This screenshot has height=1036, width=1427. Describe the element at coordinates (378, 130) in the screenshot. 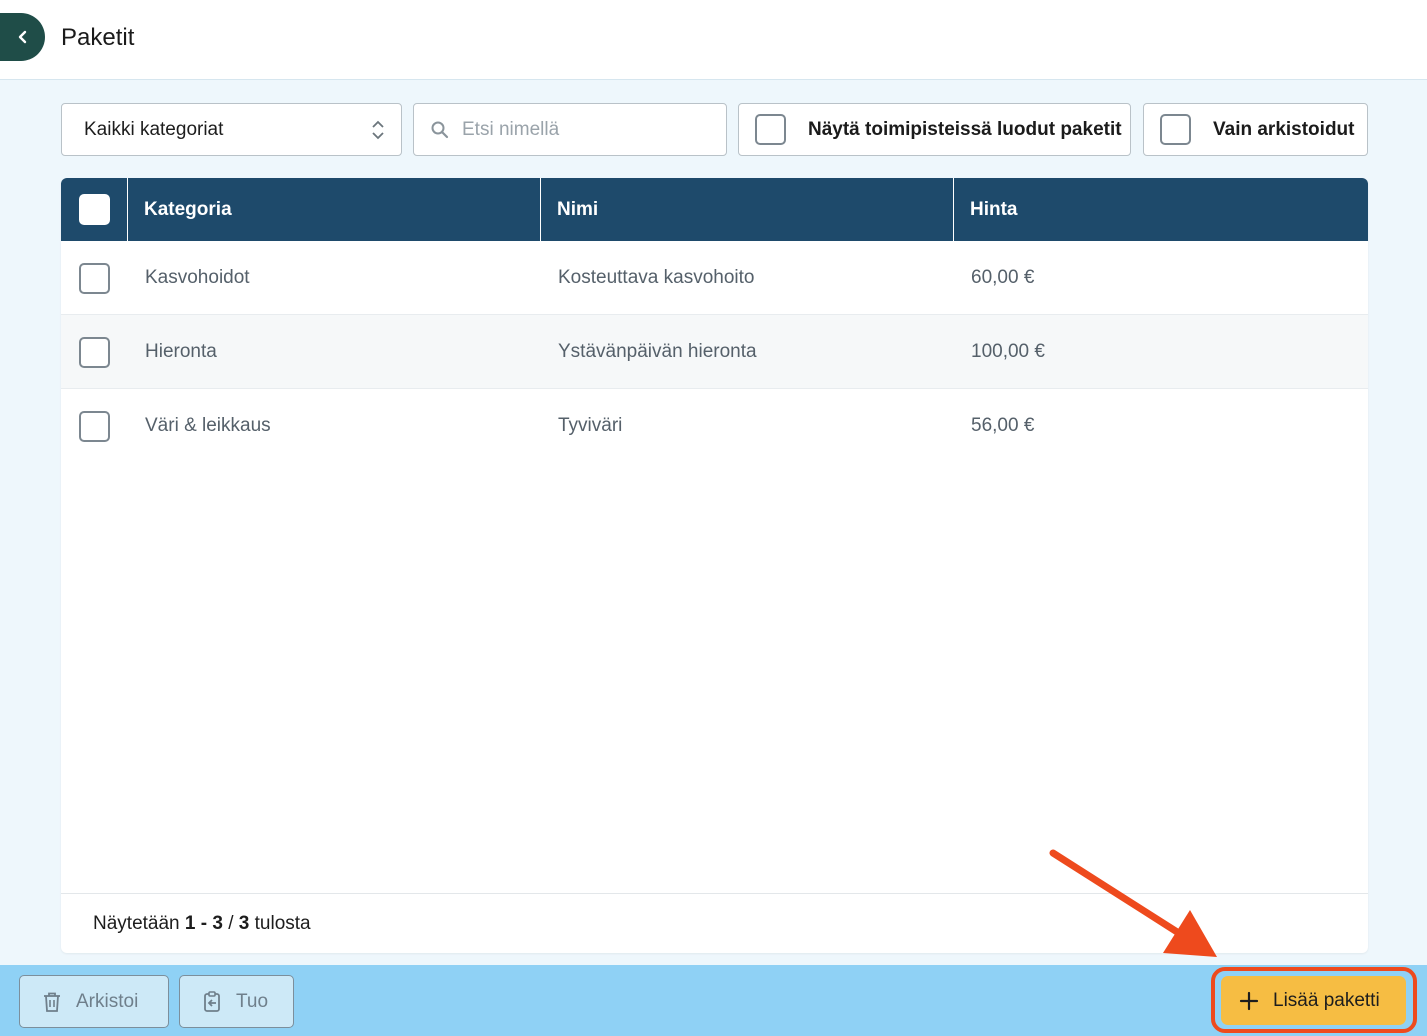

I see `sort-arrows-icon` at that location.